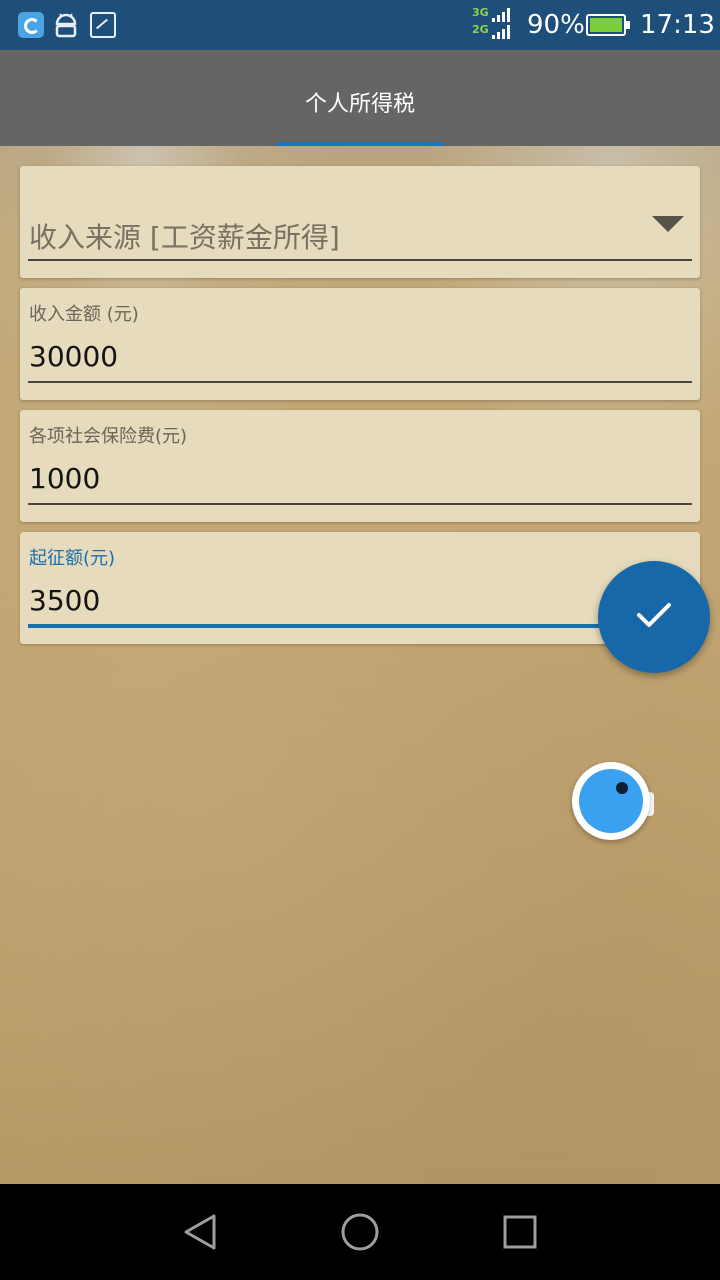 This screenshot has width=720, height=1280. I want to click on clock: 17:13, so click(677, 25).